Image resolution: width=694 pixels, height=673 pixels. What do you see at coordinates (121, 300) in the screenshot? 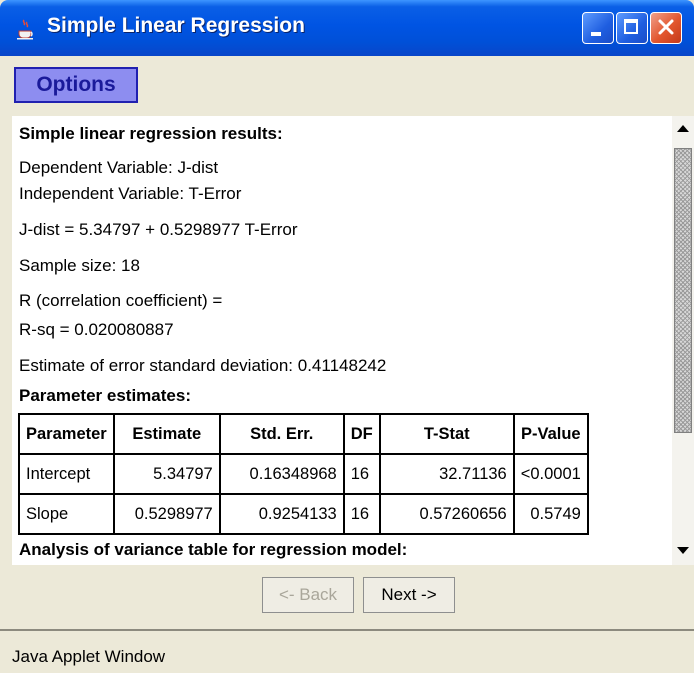
I see `correlation-coefficient: R (correlation coefficient) =` at bounding box center [121, 300].